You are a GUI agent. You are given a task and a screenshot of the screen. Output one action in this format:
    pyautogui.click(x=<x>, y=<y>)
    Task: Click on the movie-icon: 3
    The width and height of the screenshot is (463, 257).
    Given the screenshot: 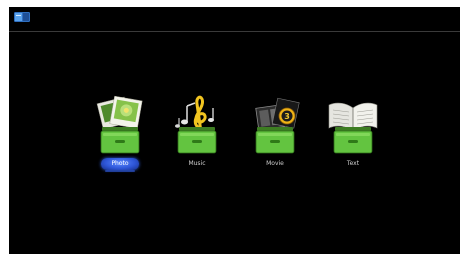 What is the action you would take?
    pyautogui.click(x=277, y=125)
    